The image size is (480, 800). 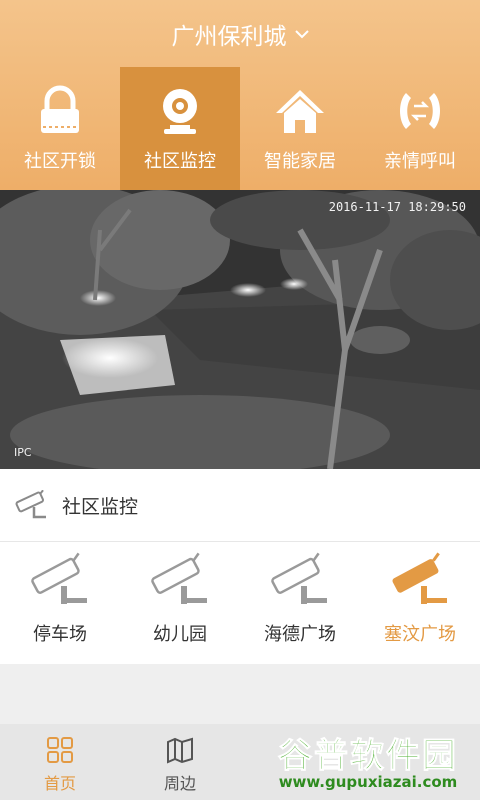 What do you see at coordinates (60, 634) in the screenshot?
I see `camera-name: 停车场` at bounding box center [60, 634].